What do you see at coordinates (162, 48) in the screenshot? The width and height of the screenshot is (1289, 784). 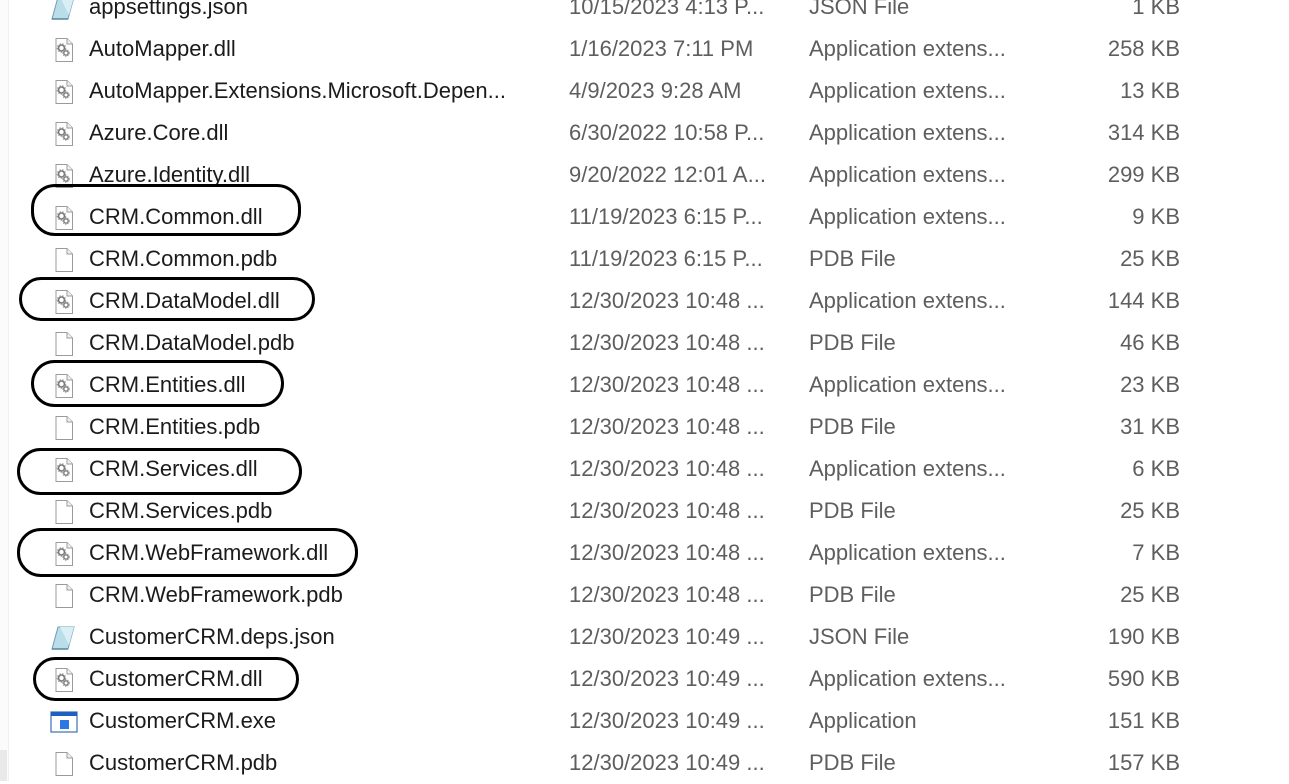 I see `file-name: AutoMapper.dll` at bounding box center [162, 48].